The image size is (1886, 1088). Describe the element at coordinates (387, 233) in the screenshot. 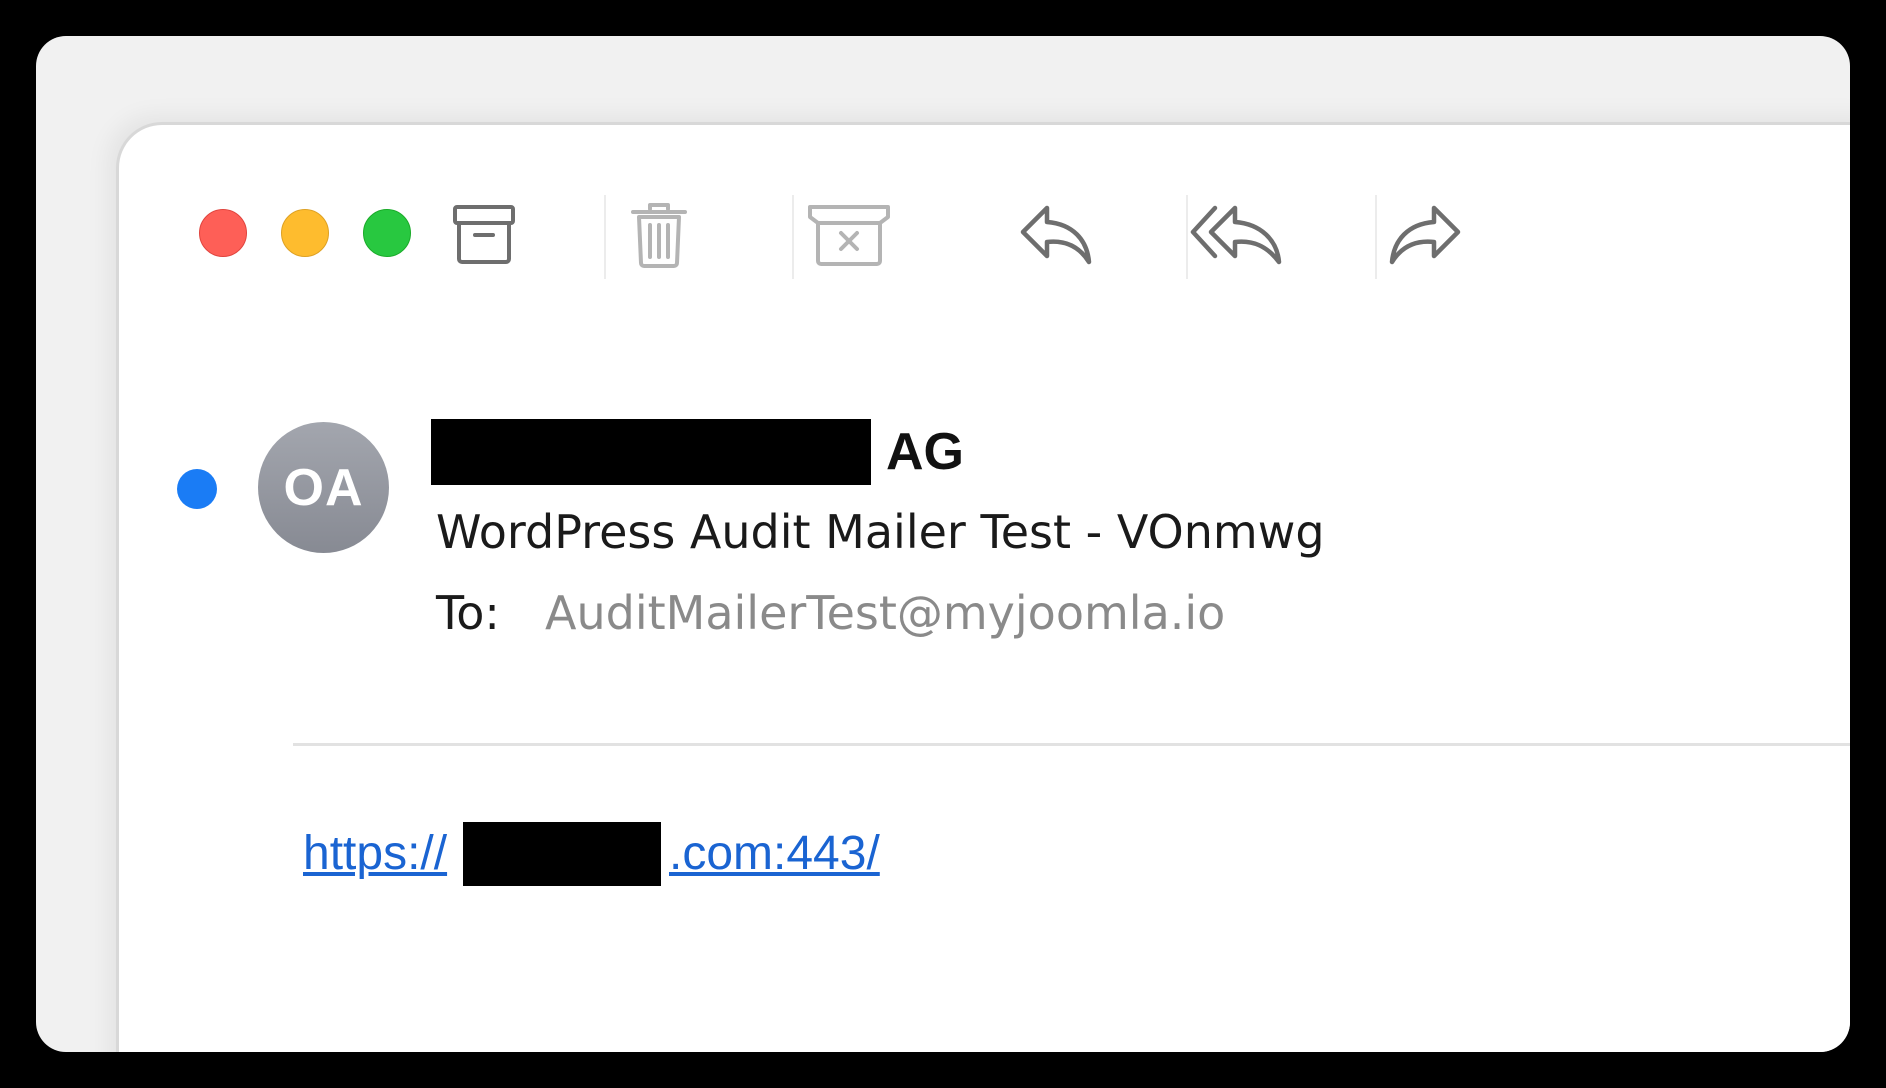

I see `window-zoom-button` at that location.